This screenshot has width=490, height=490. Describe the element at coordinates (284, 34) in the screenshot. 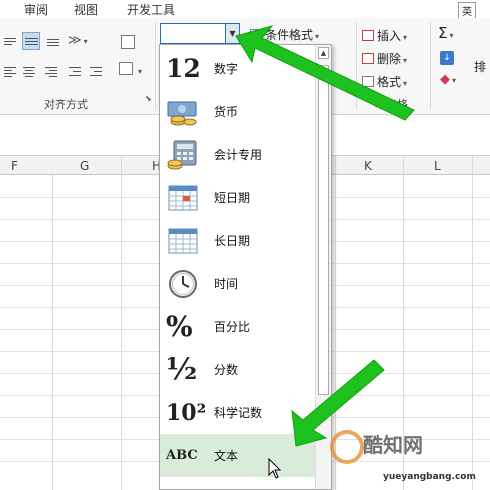

I see `conditional-format-button: 条件格式 ▾` at that location.